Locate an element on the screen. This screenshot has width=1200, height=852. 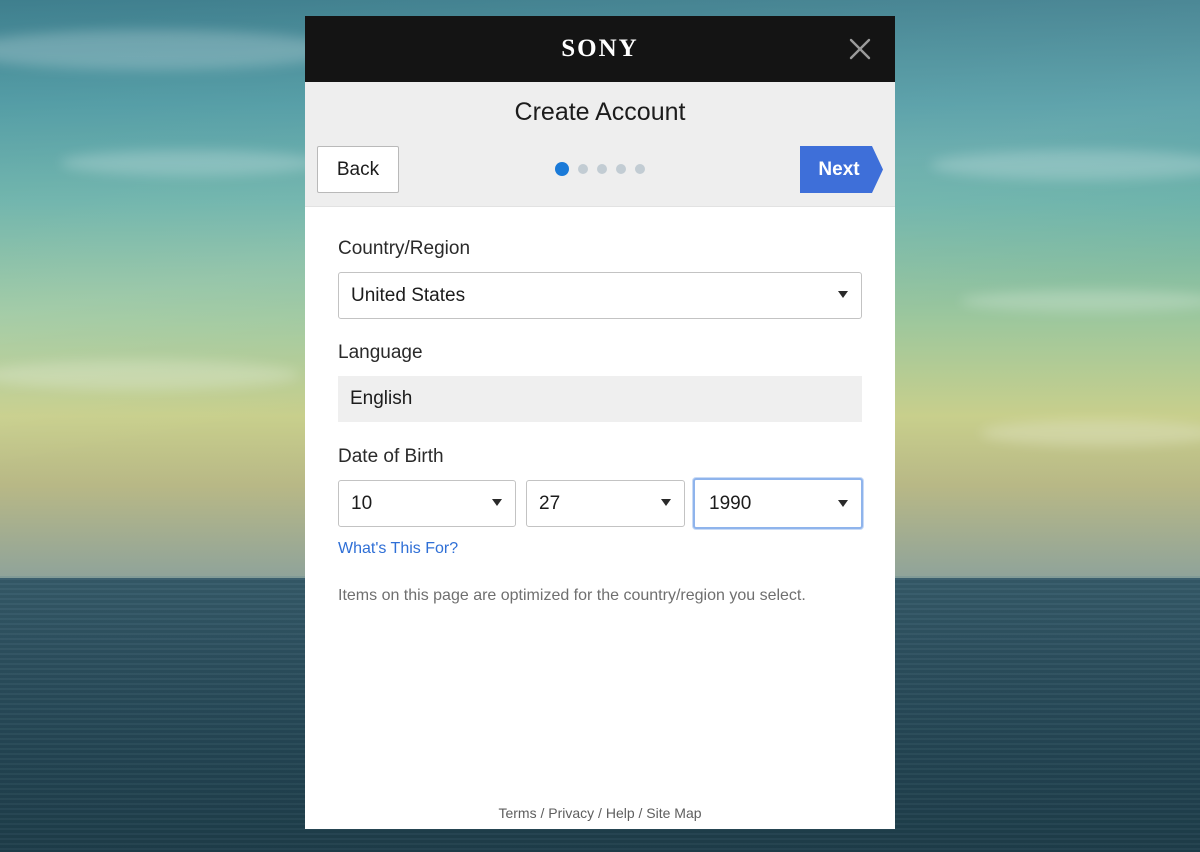
dob-label: Date of Birth is located at coordinates (391, 456).